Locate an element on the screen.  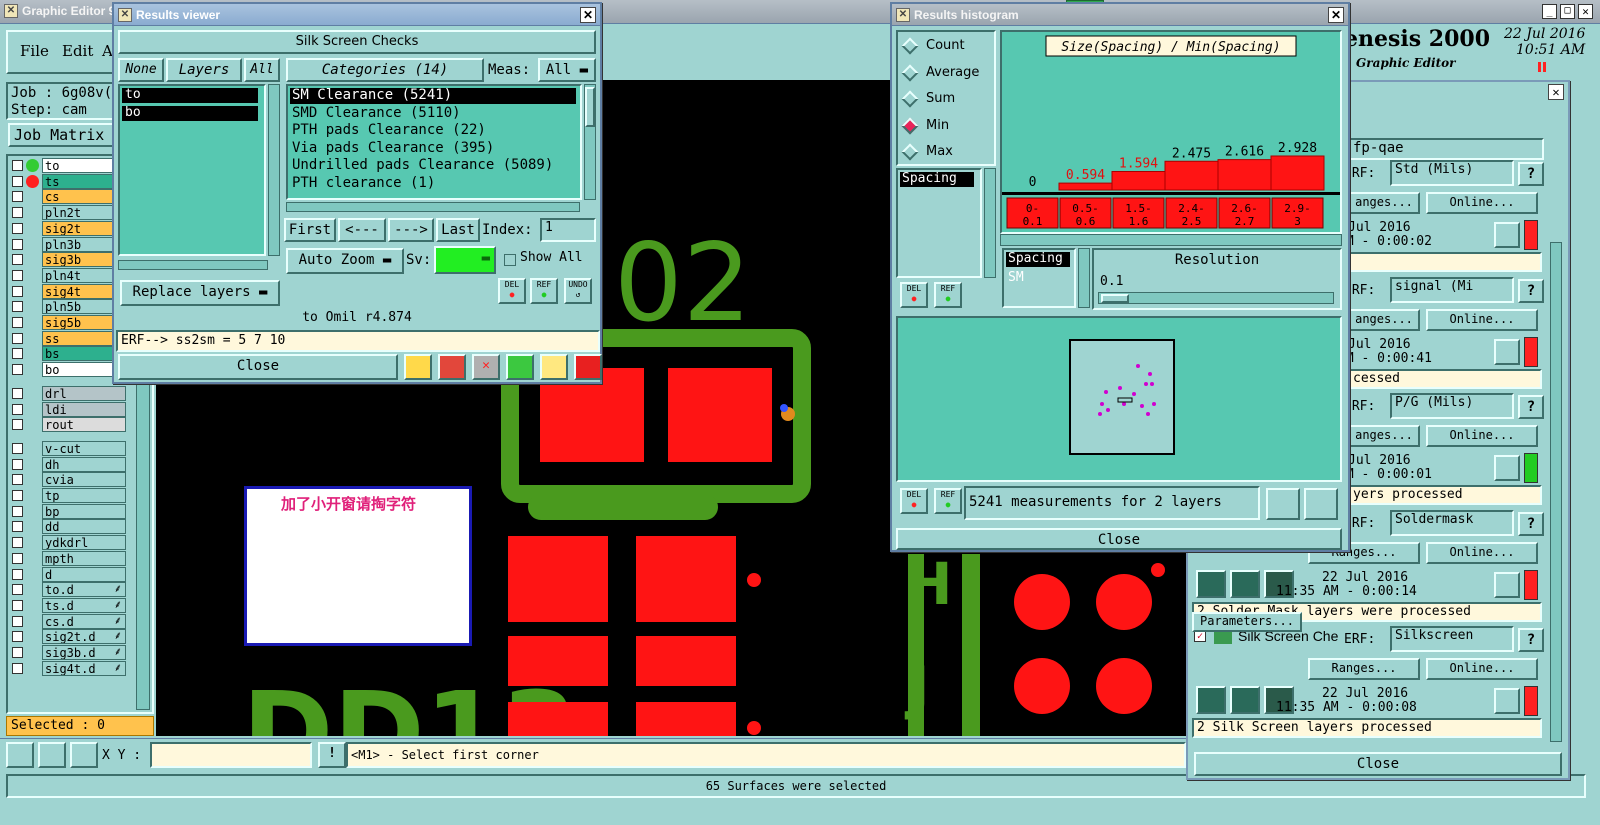
first-button: First is located at coordinates (310, 230).